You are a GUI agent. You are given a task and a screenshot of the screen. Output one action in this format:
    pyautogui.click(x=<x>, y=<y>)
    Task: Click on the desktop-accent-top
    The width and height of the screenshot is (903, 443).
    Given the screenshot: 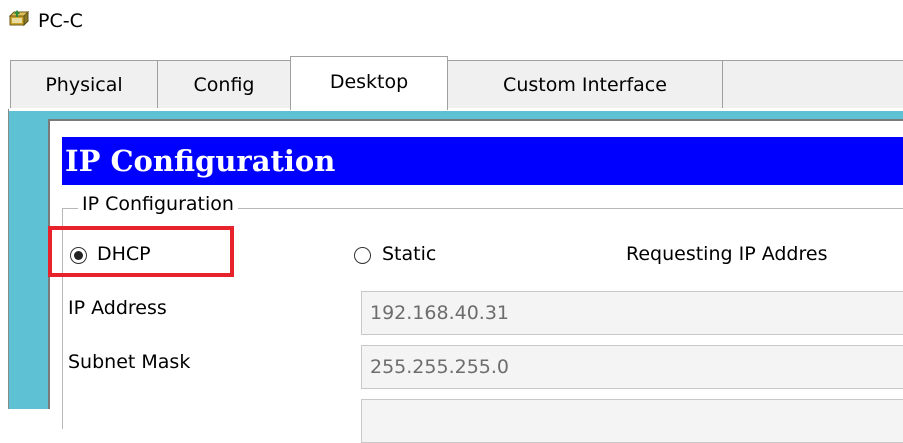 What is the action you would take?
    pyautogui.click(x=456, y=115)
    